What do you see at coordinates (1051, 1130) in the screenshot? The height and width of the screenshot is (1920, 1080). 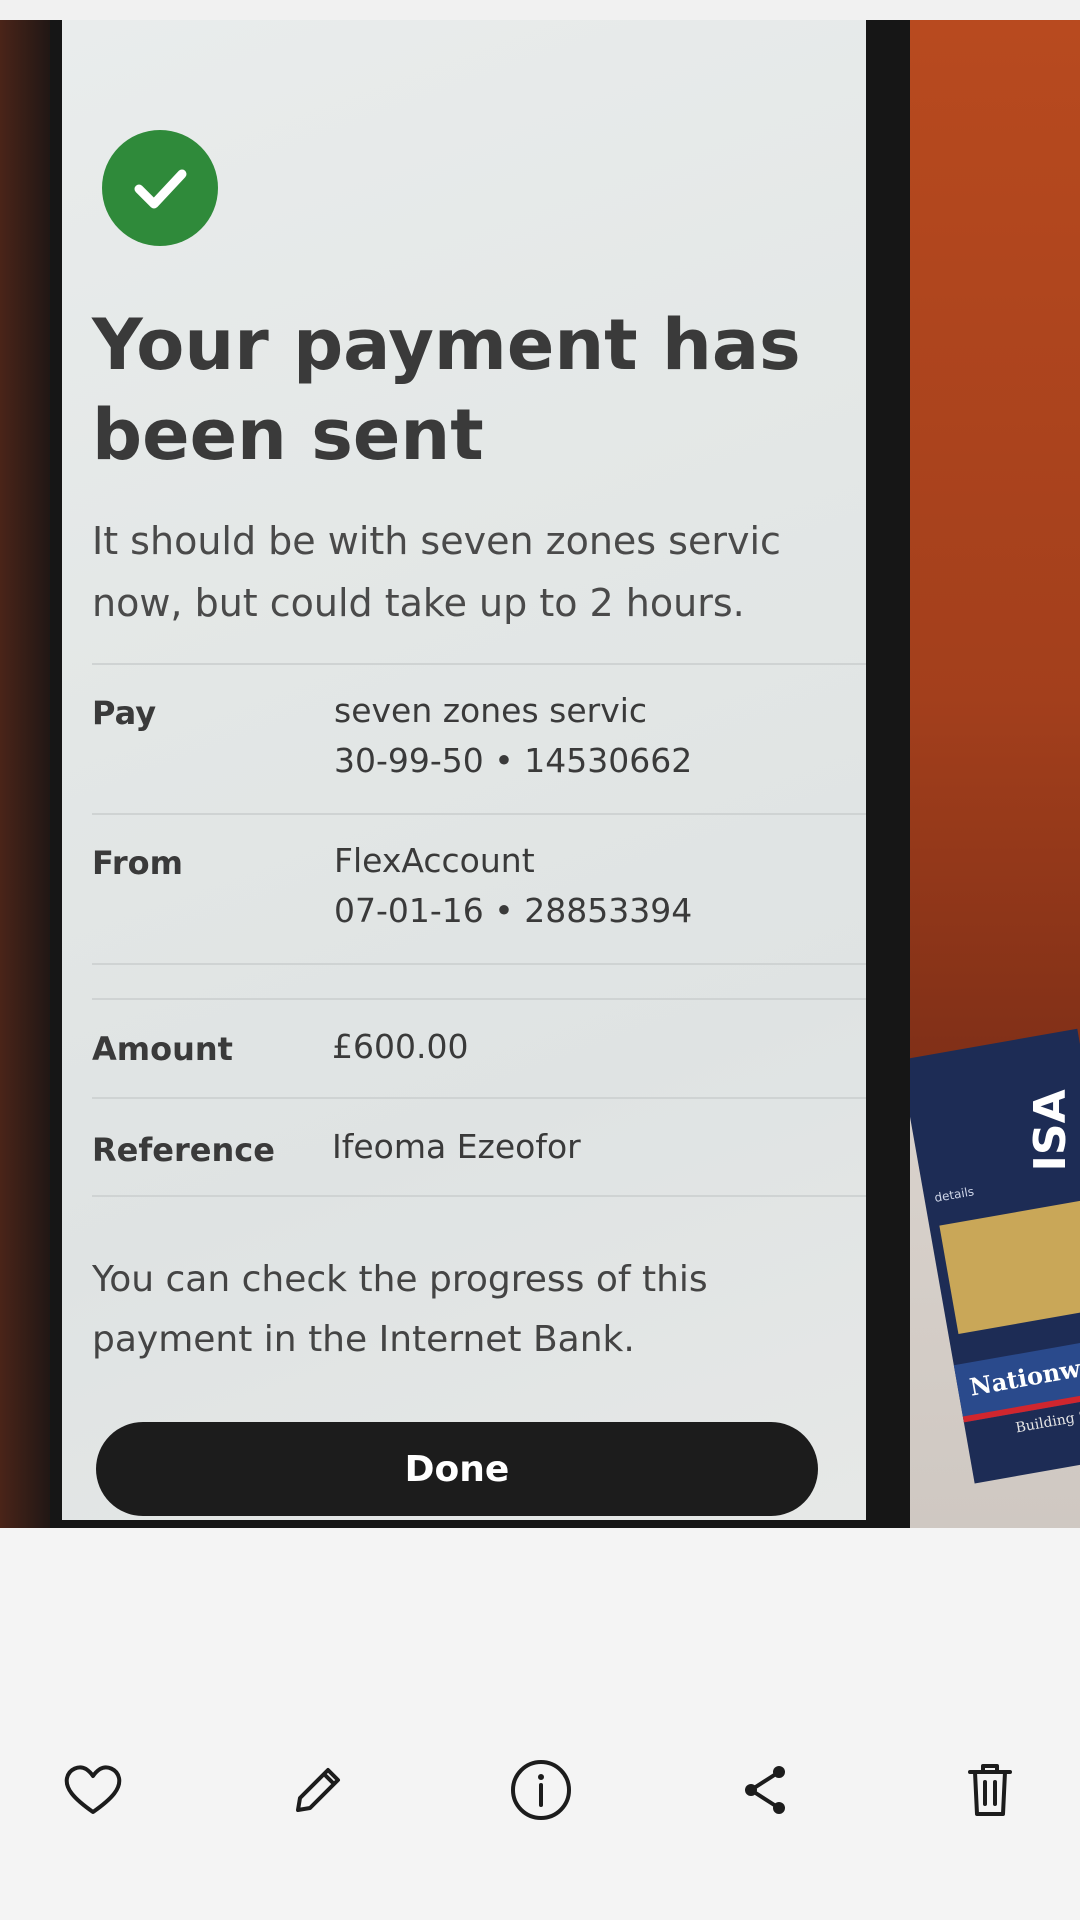 I see `card-badge: ISA` at bounding box center [1051, 1130].